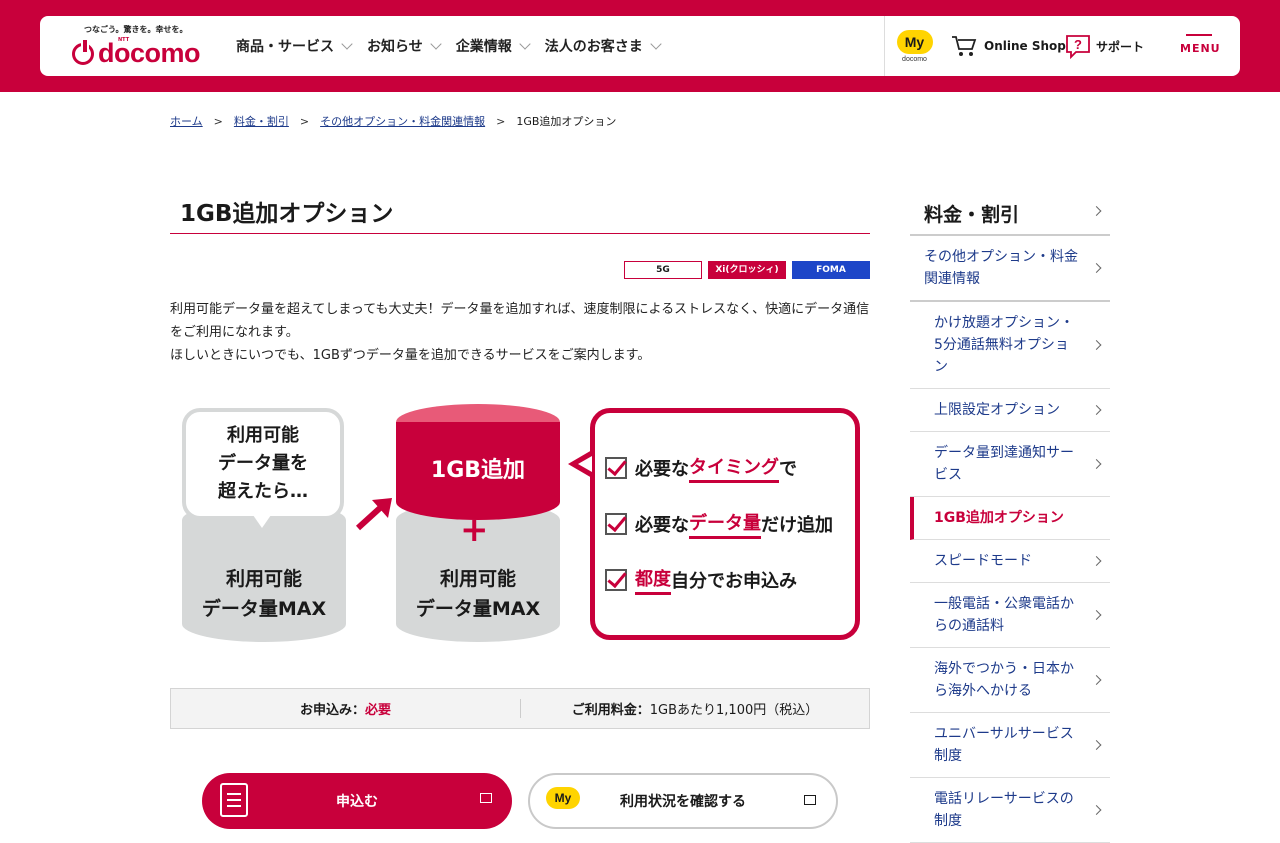 This screenshot has height=843, width=1280. What do you see at coordinates (264, 609) in the screenshot?
I see `cyl-line: データ量MAX` at bounding box center [264, 609].